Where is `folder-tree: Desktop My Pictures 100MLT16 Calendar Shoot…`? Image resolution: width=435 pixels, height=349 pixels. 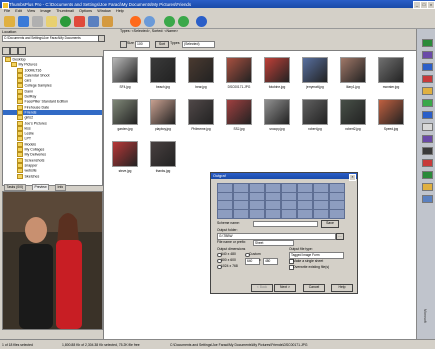
folder-tree: Desktop My Pictures 100MLT16 Calendar Shoot… is located at coordinates (52, 121).